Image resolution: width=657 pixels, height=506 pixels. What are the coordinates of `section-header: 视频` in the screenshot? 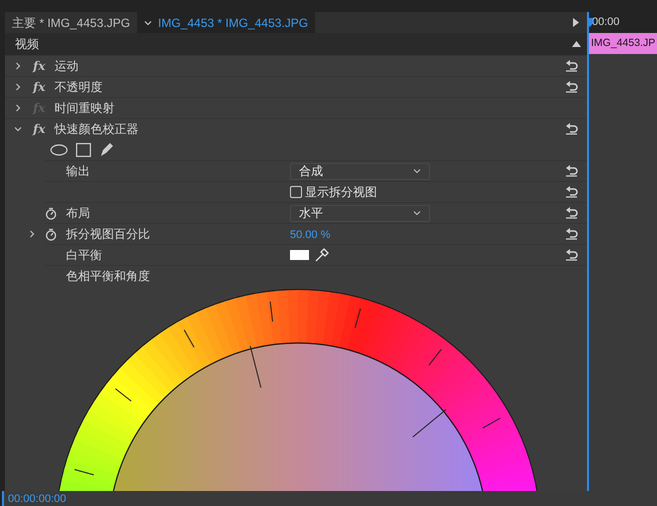 It's located at (296, 44).